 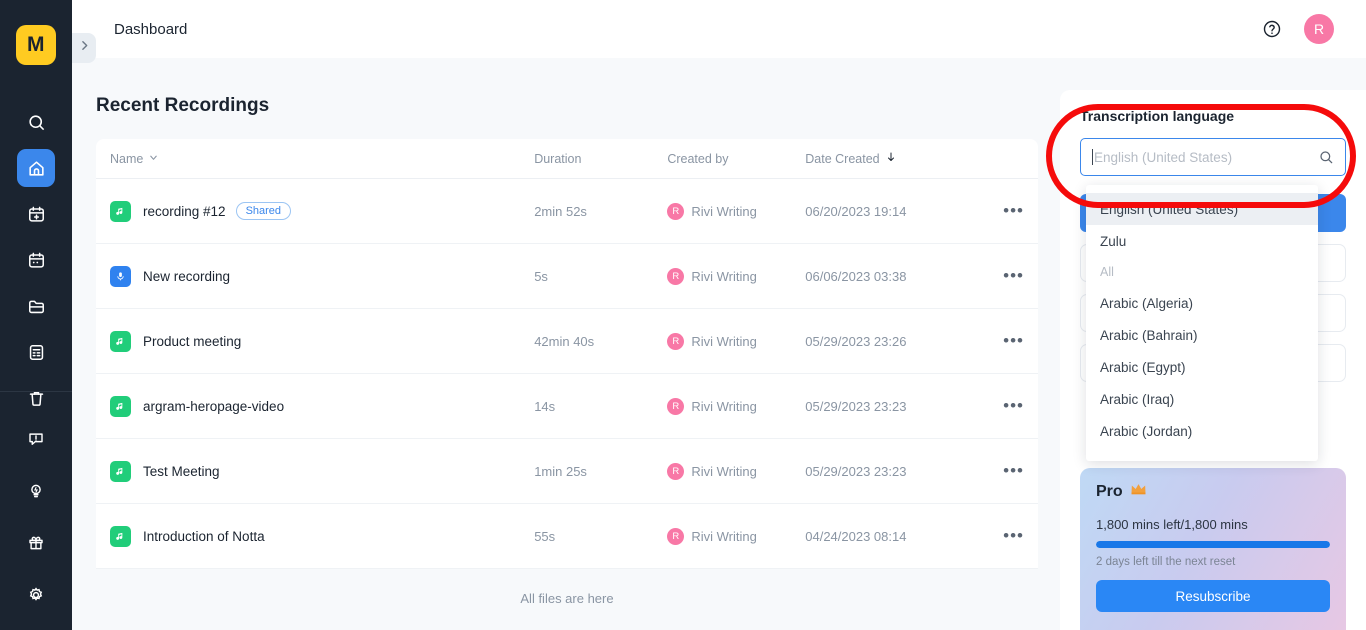 What do you see at coordinates (1202, 399) in the screenshot?
I see `dropdown-option: Arabic (Iraq)` at bounding box center [1202, 399].